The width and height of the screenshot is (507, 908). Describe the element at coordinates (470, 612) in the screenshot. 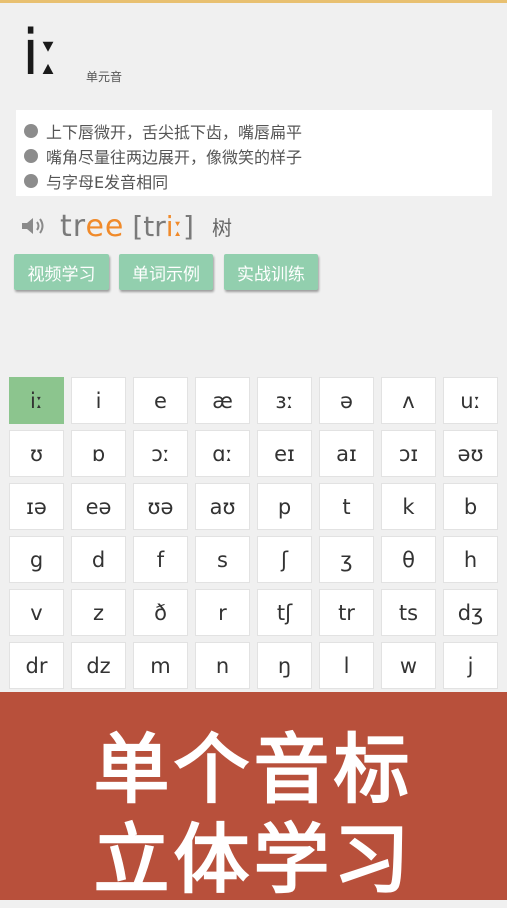

I see `phonetic-key: dʒ` at that location.